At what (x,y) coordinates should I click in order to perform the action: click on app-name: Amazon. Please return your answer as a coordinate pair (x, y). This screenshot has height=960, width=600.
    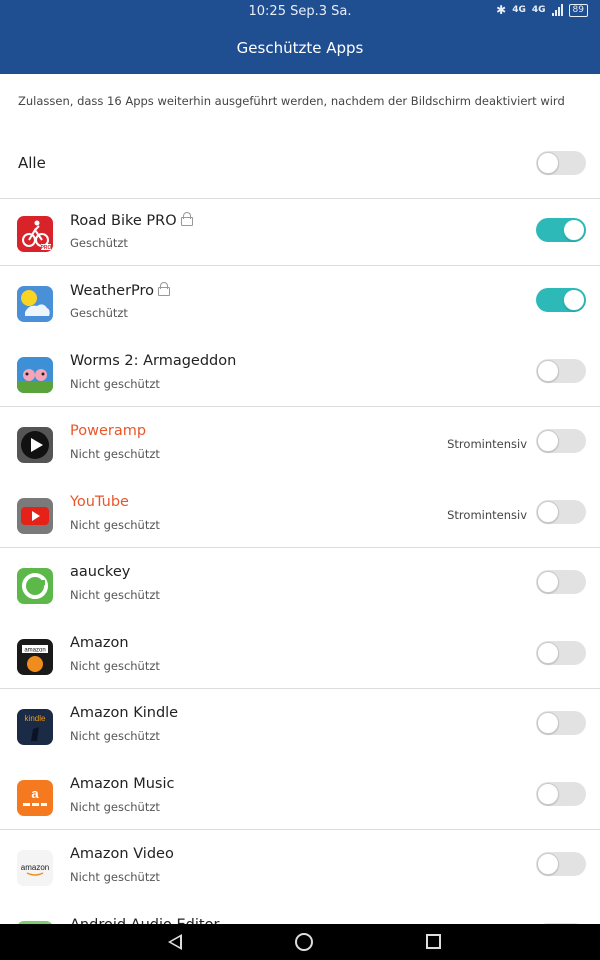
    Looking at the image, I should click on (99, 643).